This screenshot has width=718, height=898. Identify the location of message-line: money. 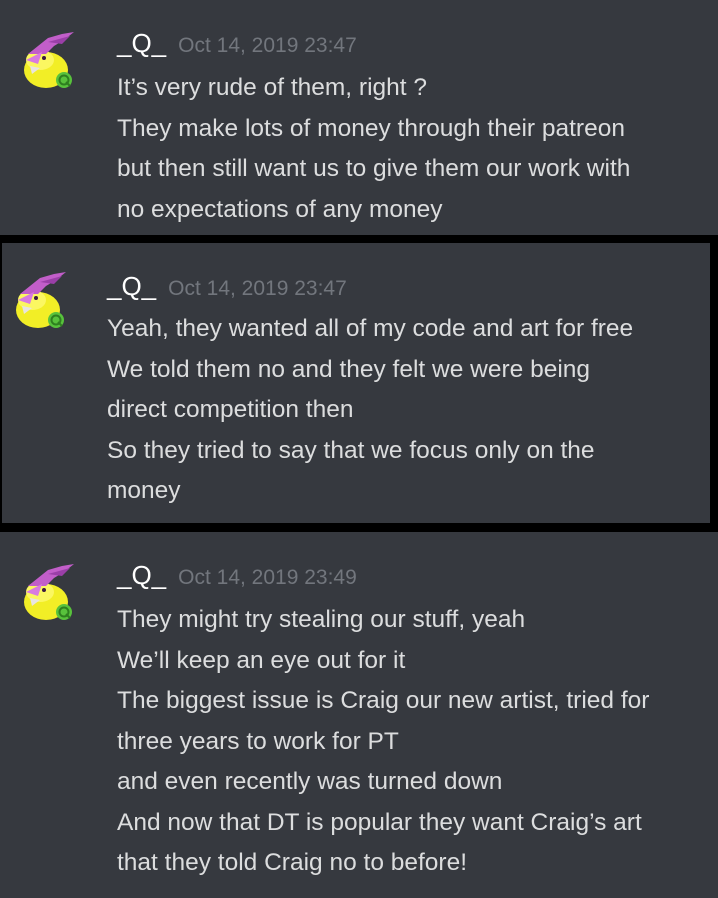
(144, 490).